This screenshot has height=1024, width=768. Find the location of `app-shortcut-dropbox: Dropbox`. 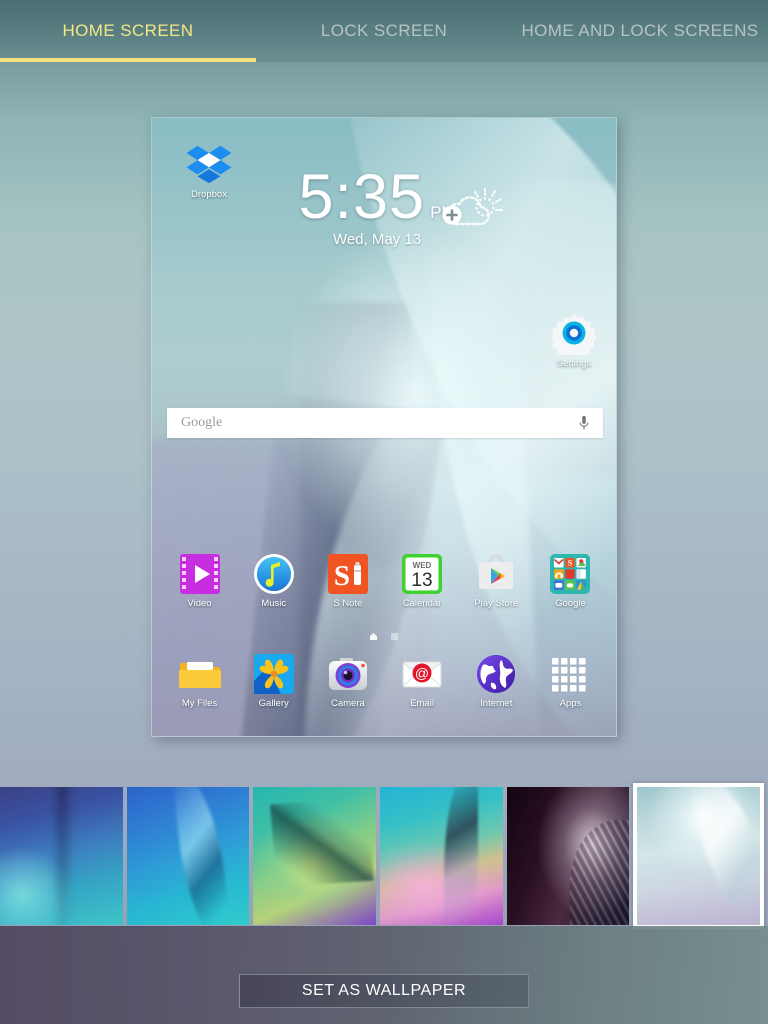

app-shortcut-dropbox: Dropbox is located at coordinates (209, 170).